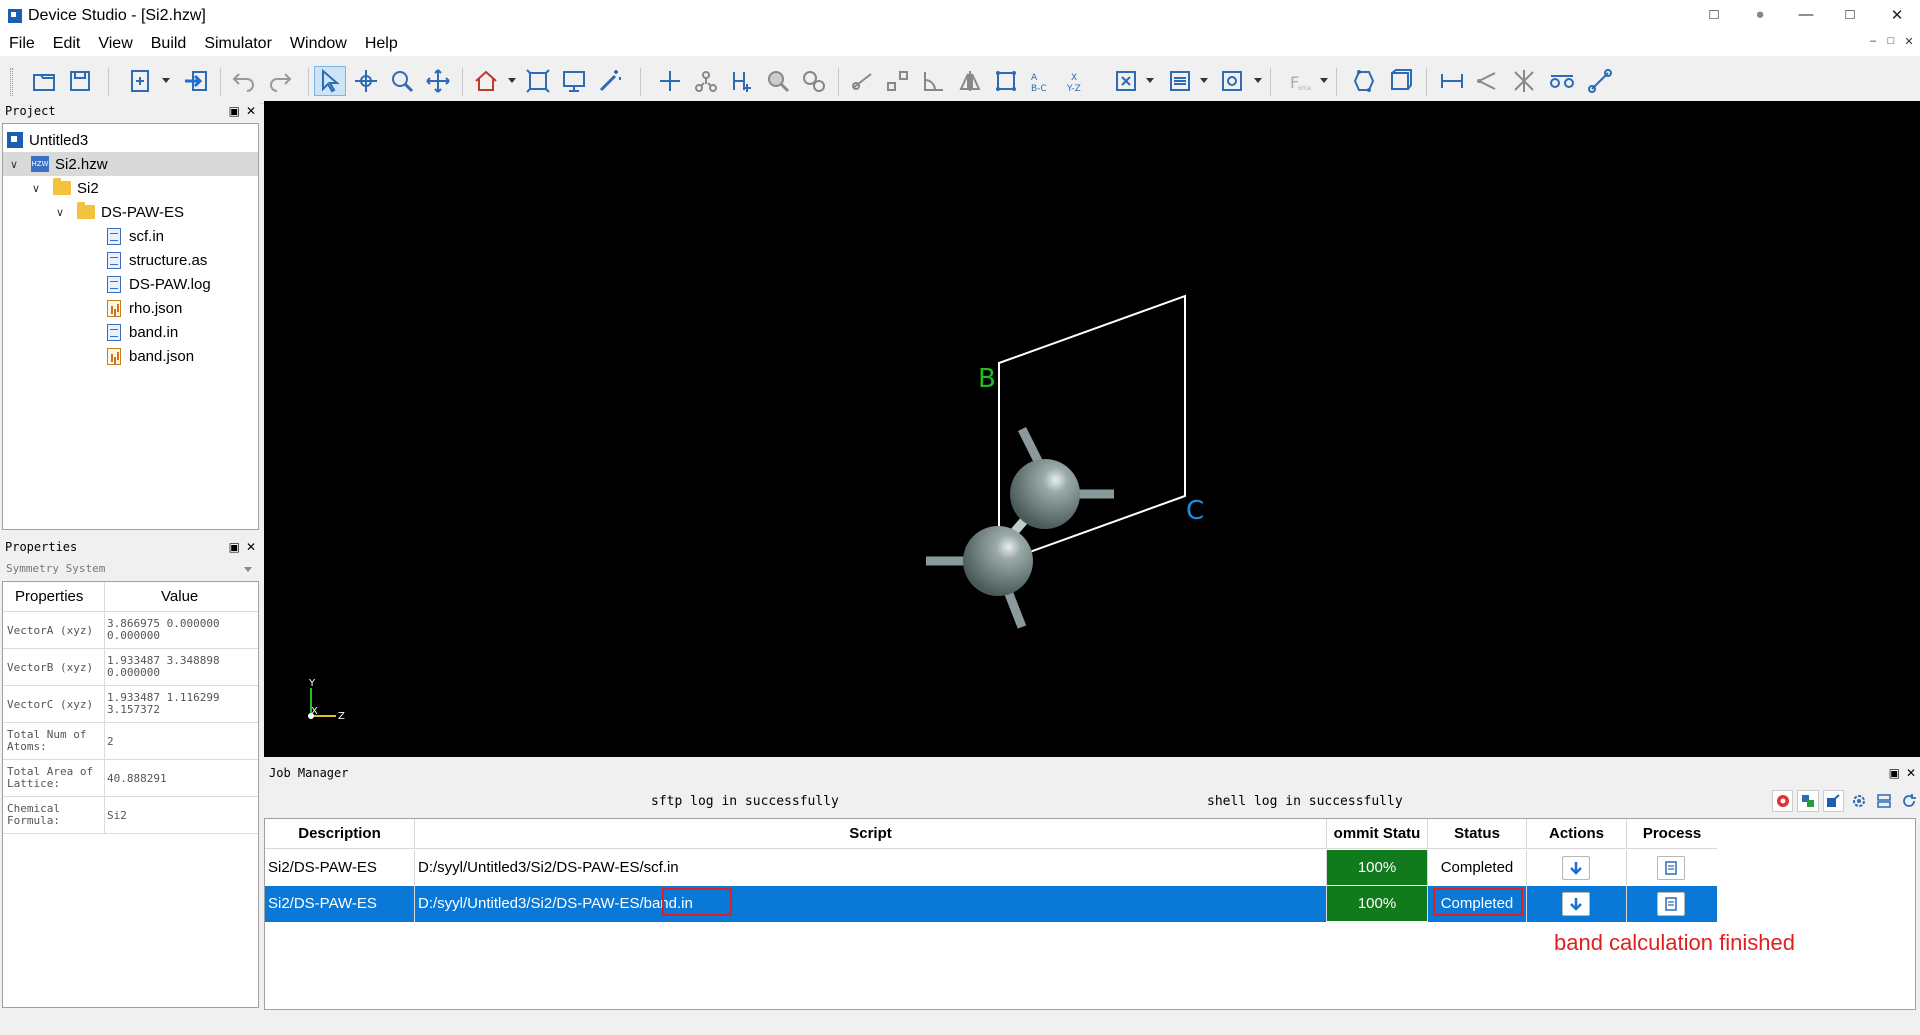 The height and width of the screenshot is (1035, 1920). Describe the element at coordinates (934, 81) in the screenshot. I see `angle-icon` at that location.